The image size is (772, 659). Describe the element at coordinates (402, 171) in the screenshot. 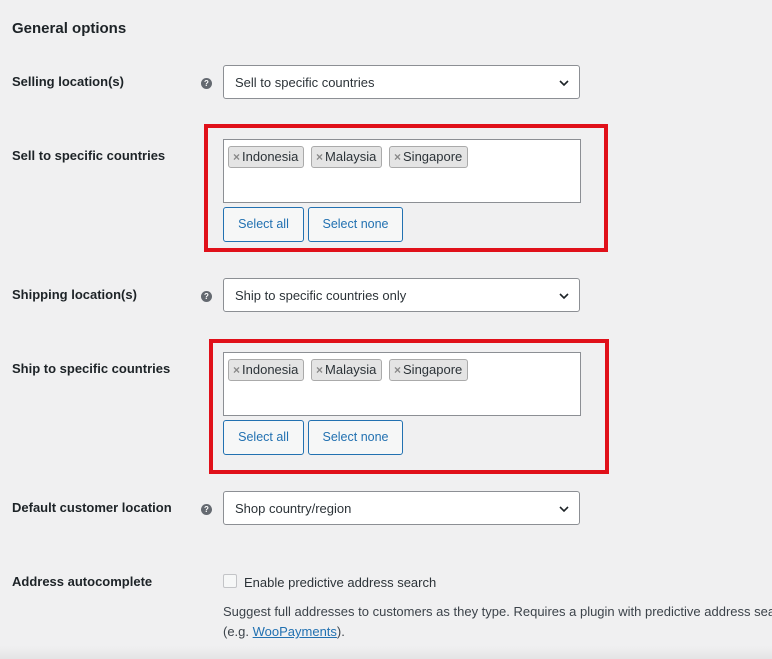

I see `sell-countries-multiselect: × Indonesia × Malaysia × Singapore` at that location.